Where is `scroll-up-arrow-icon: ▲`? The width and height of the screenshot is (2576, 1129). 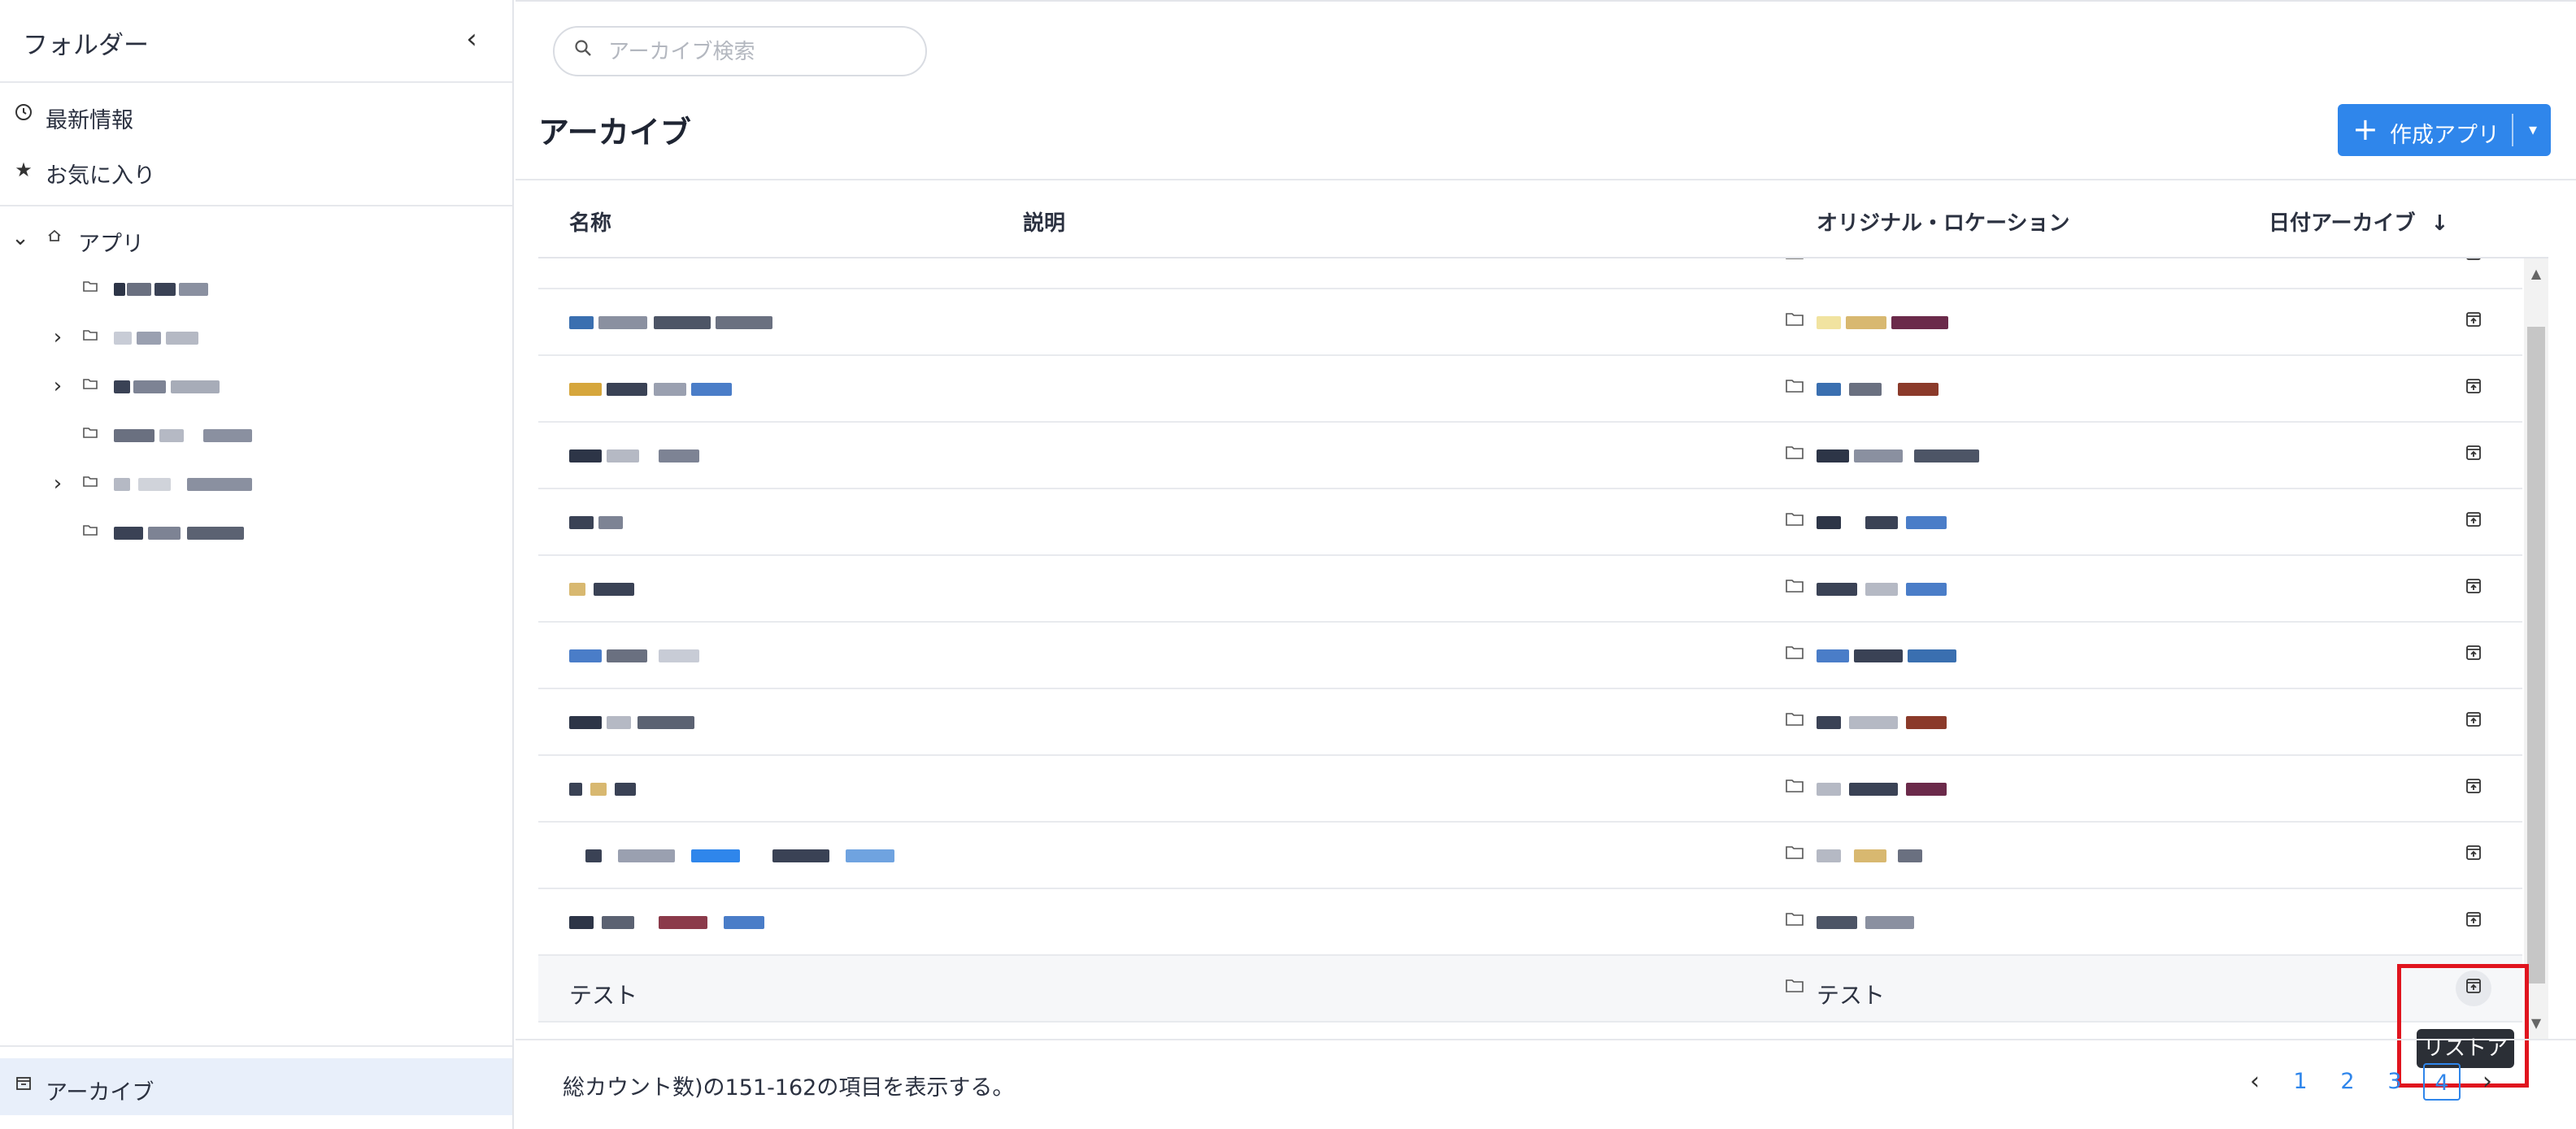 scroll-up-arrow-icon: ▲ is located at coordinates (2536, 274).